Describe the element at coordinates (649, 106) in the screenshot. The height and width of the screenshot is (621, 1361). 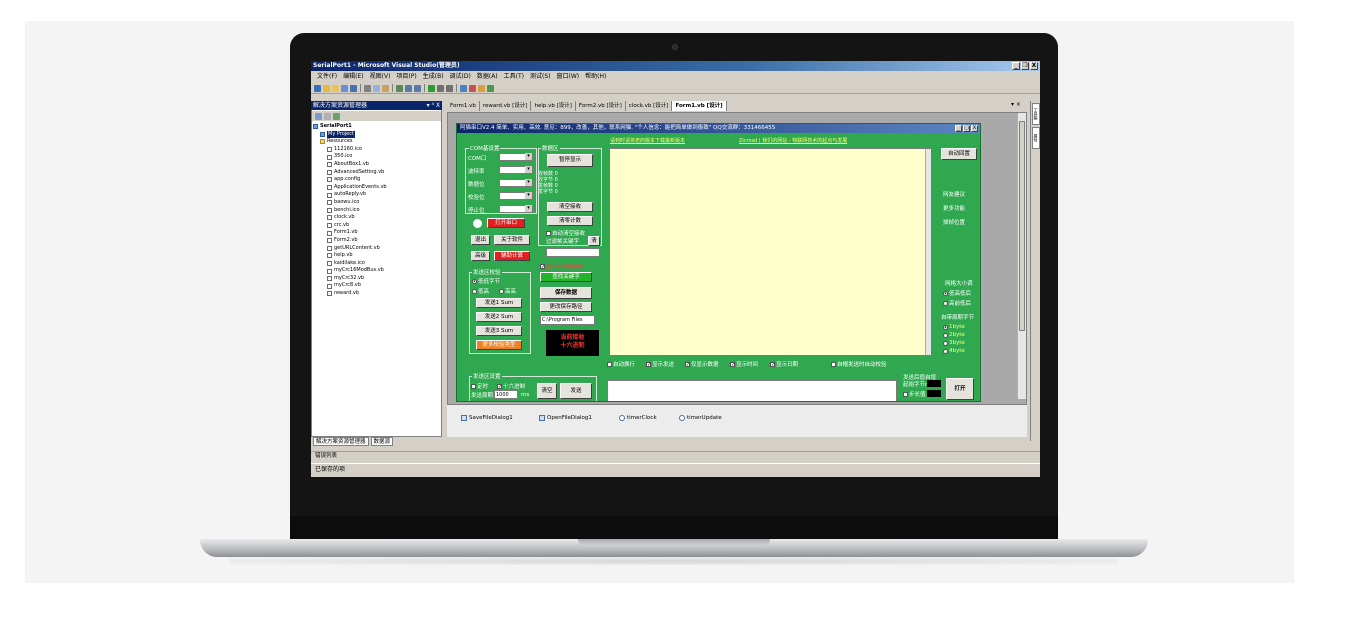
I see `tab-clock-design: clock.vb [设计]` at that location.